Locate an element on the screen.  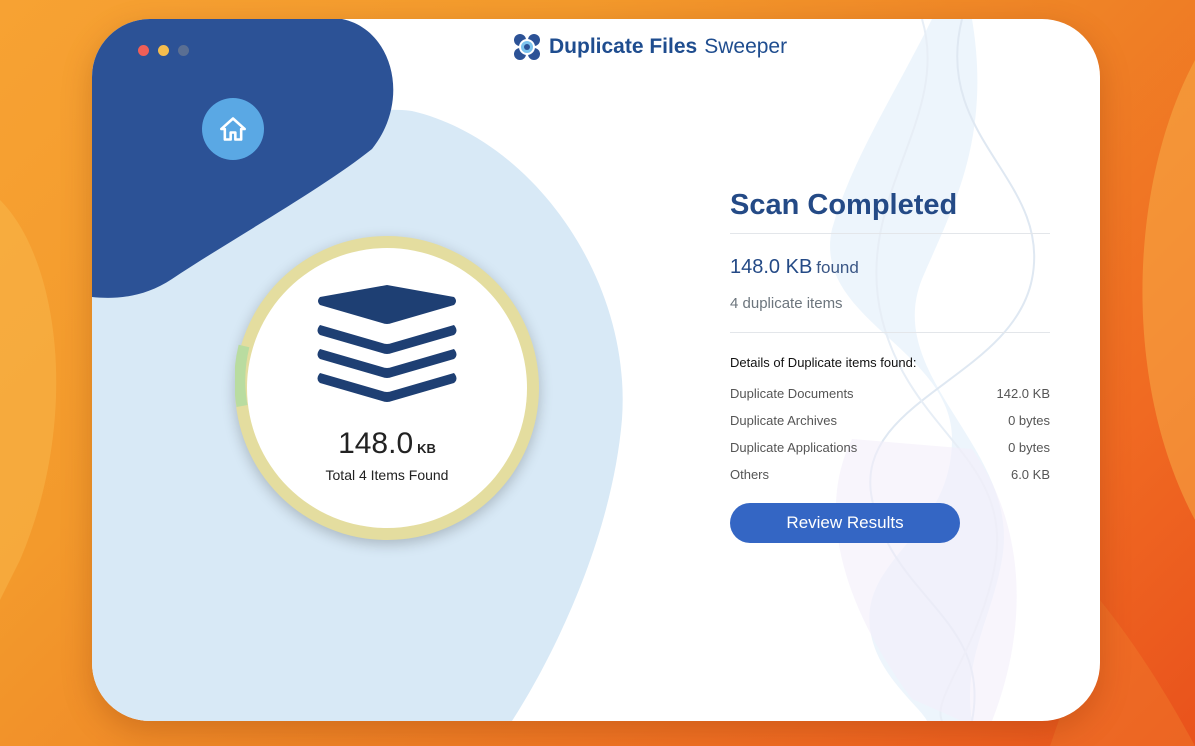
found-summary: 148.0 KB found is located at coordinates (890, 267).